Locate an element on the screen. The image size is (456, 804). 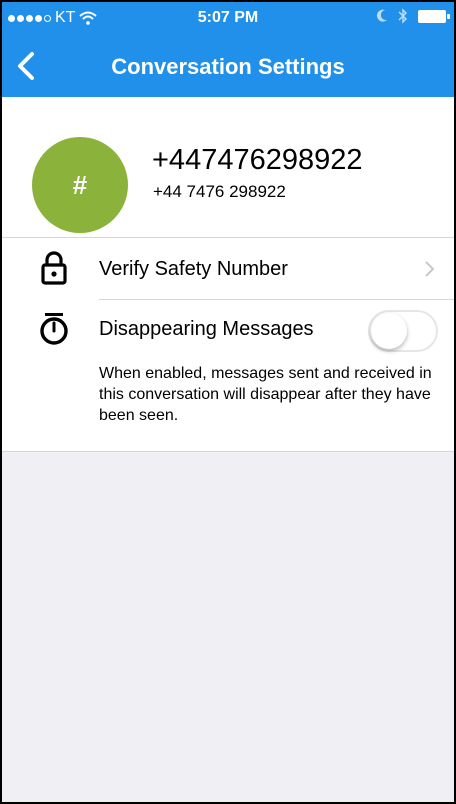
timer-icon is located at coordinates (54, 329).